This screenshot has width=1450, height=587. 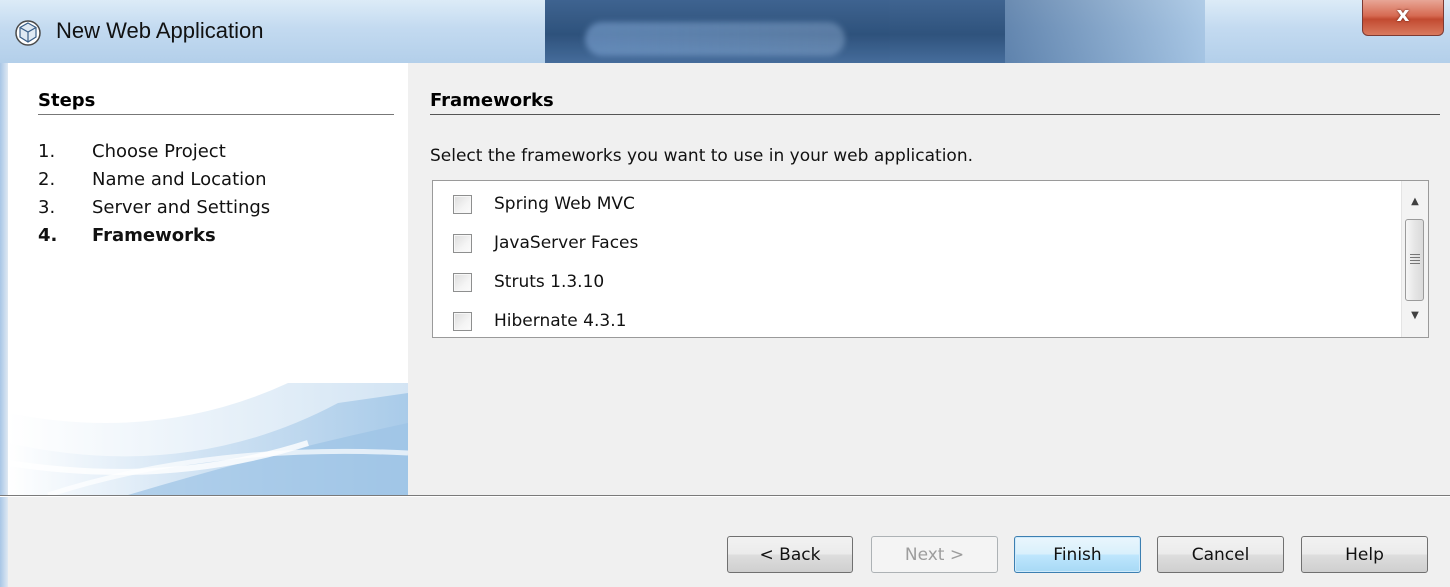 I want to click on grip-icon, so click(x=1415, y=260).